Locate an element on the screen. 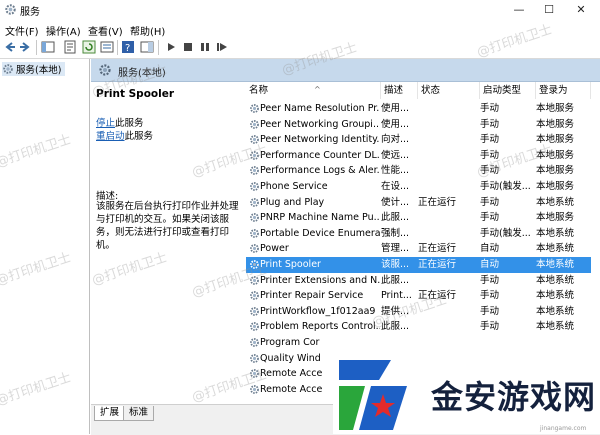 This screenshot has height=435, width=600. maximize-button: ☐ is located at coordinates (549, 10).